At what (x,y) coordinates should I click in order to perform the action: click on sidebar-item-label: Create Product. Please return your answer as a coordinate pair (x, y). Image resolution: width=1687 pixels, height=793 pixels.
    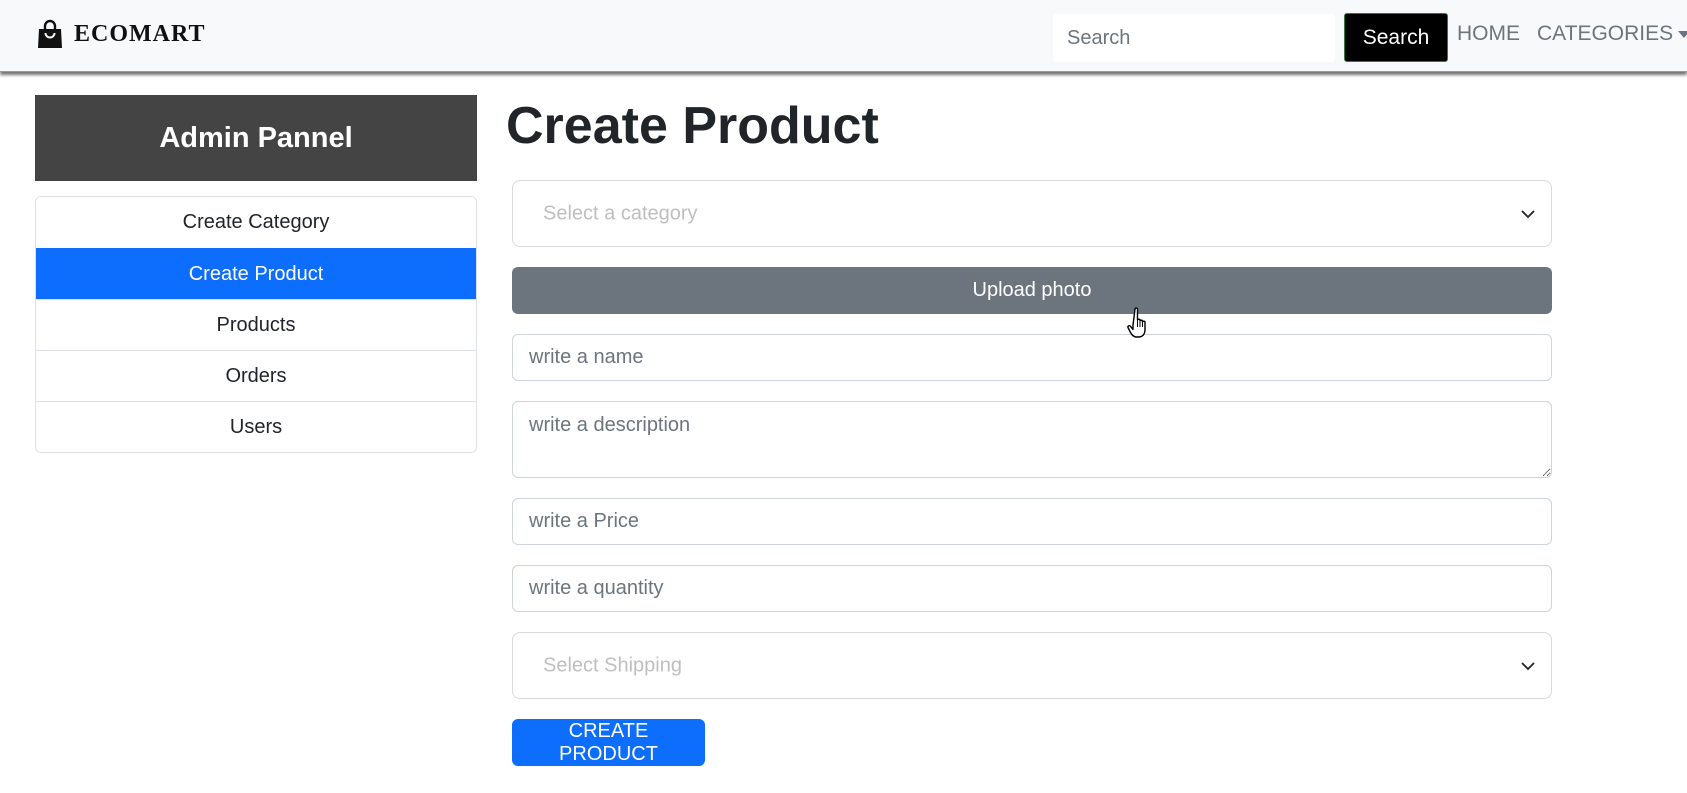
    Looking at the image, I should click on (256, 273).